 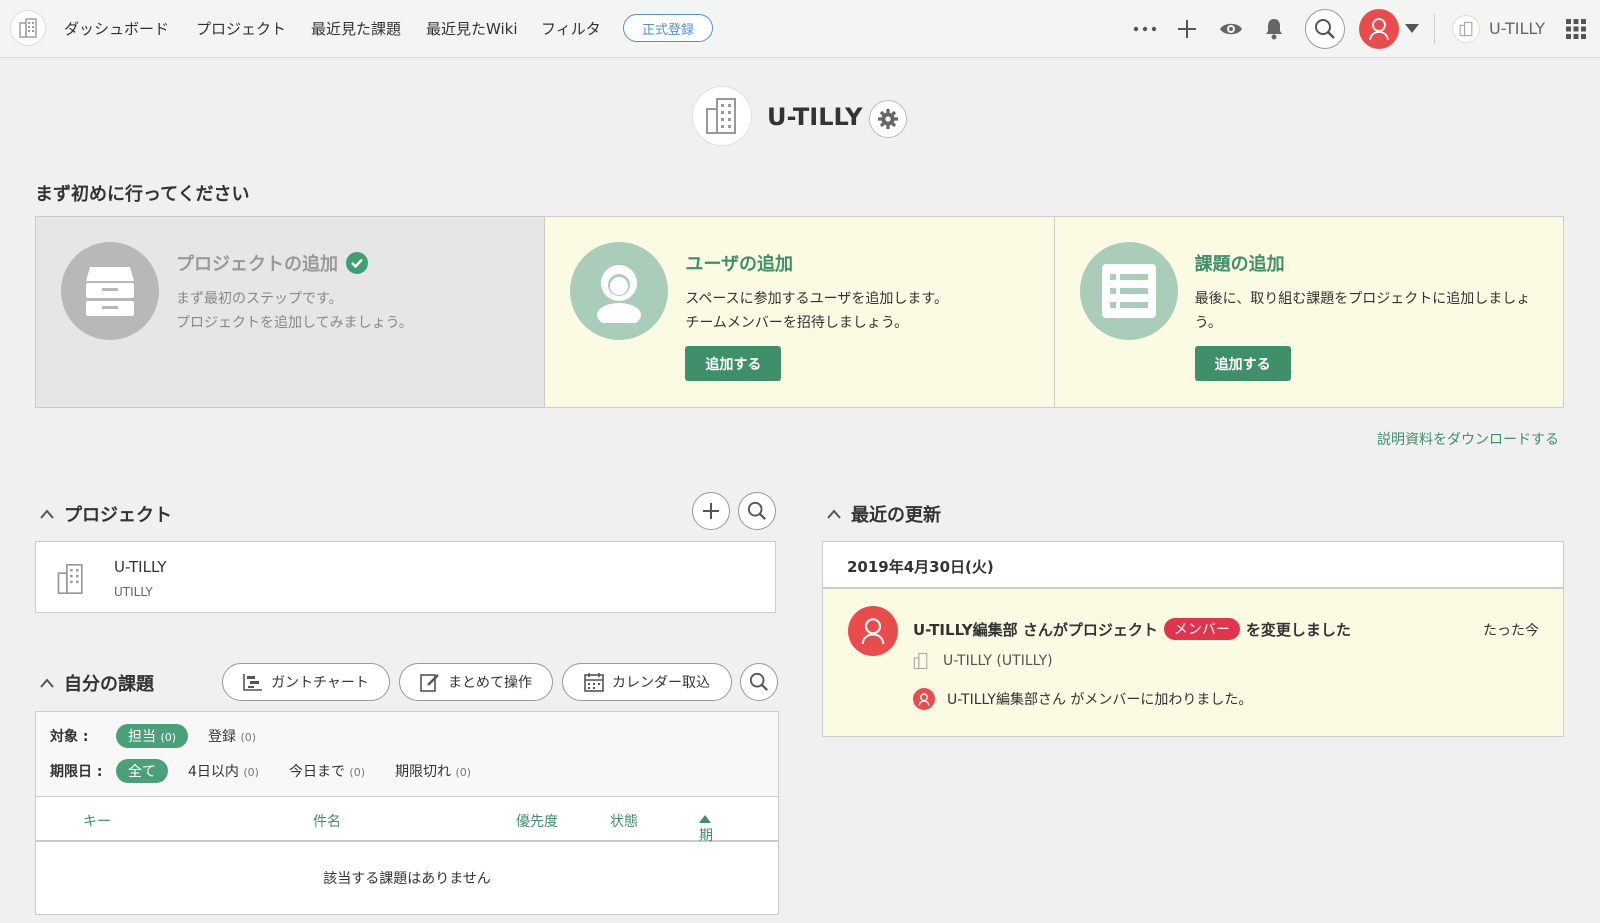 What do you see at coordinates (537, 821) in the screenshot?
I see `column-priority: 優先度` at bounding box center [537, 821].